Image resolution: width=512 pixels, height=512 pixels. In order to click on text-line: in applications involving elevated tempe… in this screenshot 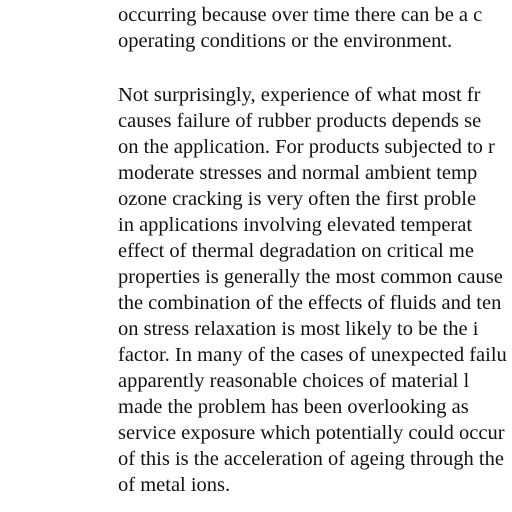, I will do `click(295, 225)`.